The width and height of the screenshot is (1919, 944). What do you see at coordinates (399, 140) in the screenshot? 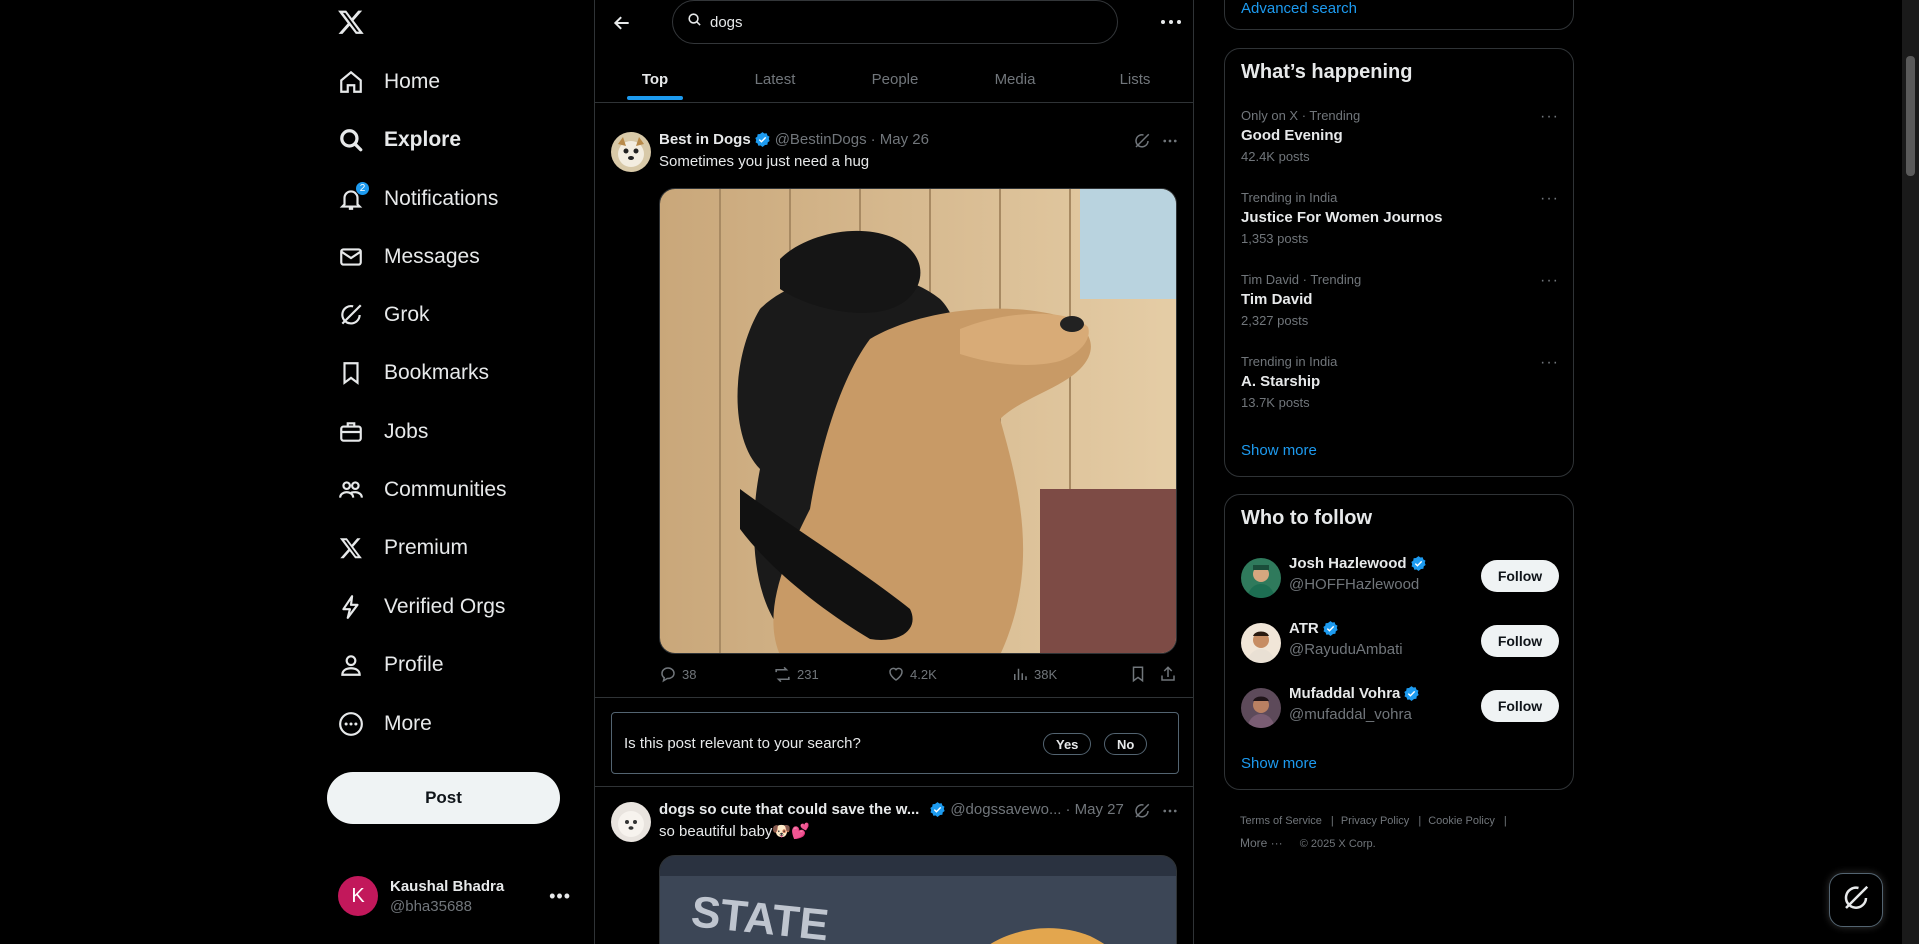
I see `nav-explore: Explore` at bounding box center [399, 140].